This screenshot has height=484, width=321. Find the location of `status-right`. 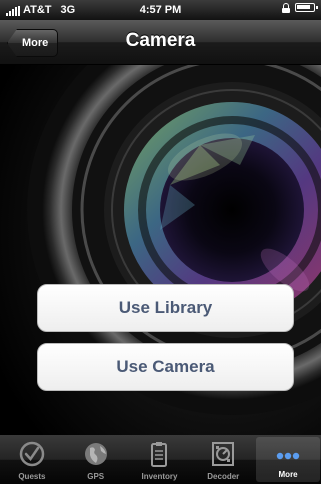

status-right is located at coordinates (300, 8).